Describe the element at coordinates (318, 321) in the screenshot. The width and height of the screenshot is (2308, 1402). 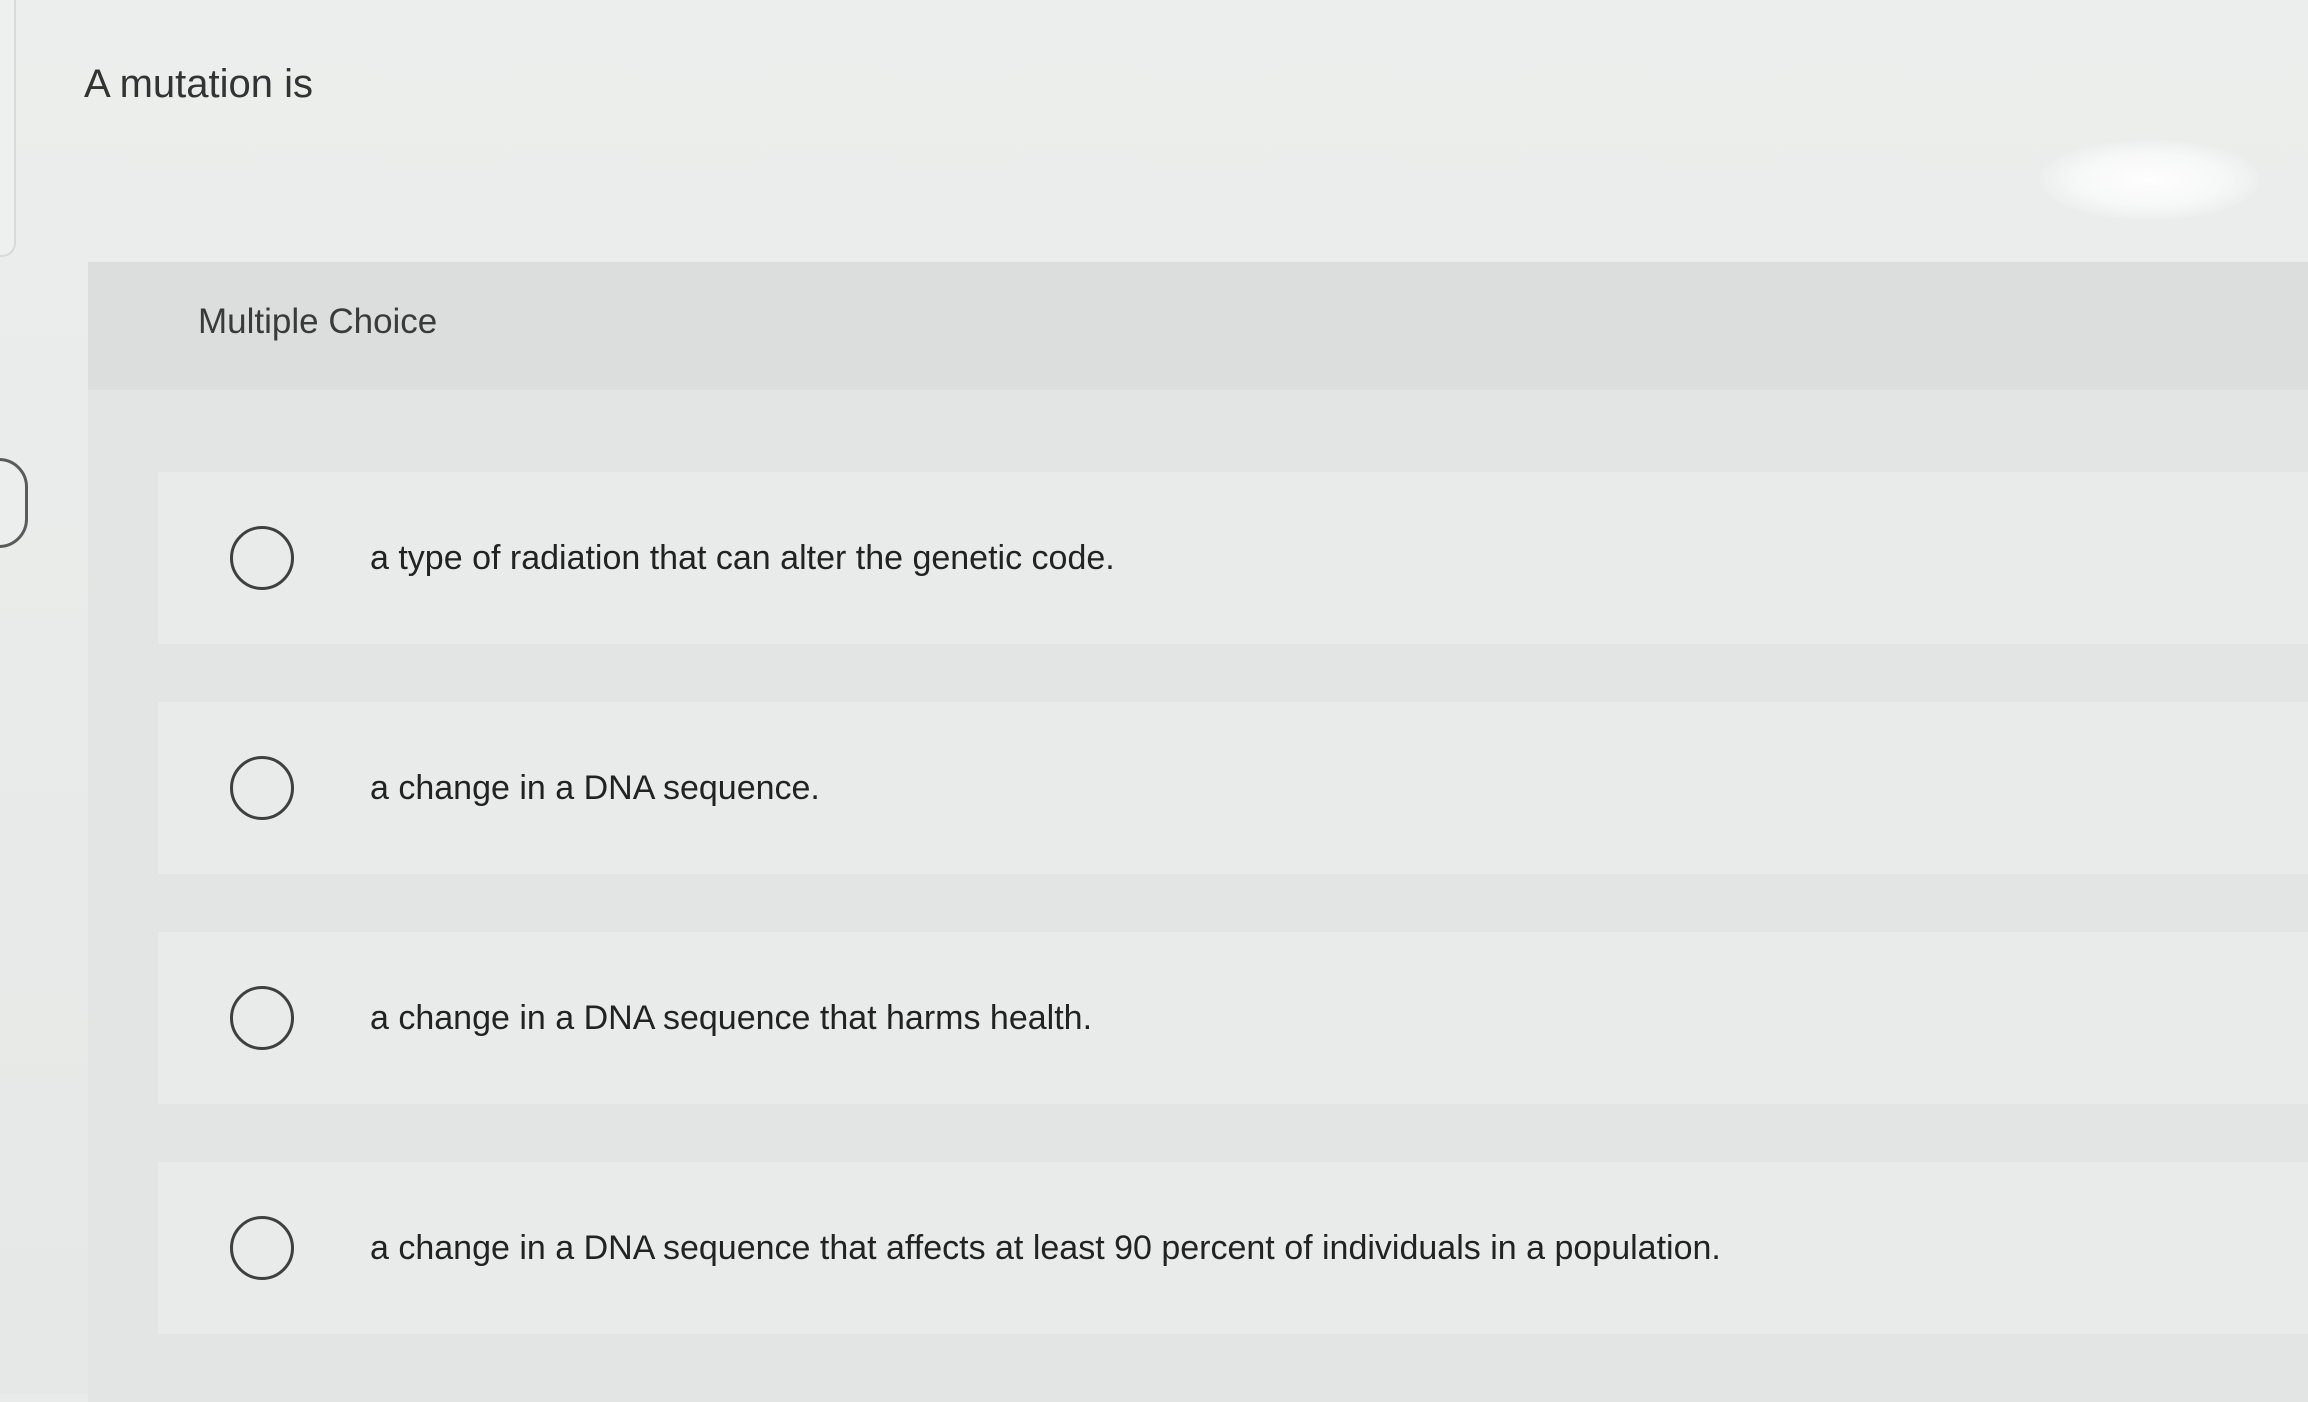
I see `question-type-label: Multiple Choice` at that location.